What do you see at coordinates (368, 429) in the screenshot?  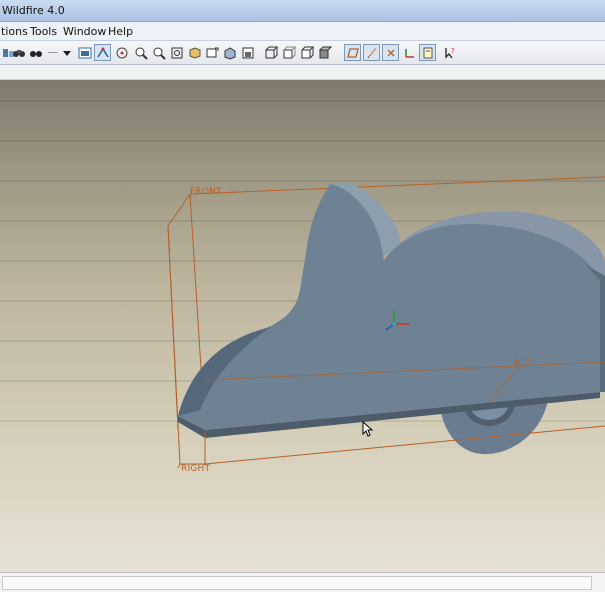 I see `mouse-cursor-icon` at bounding box center [368, 429].